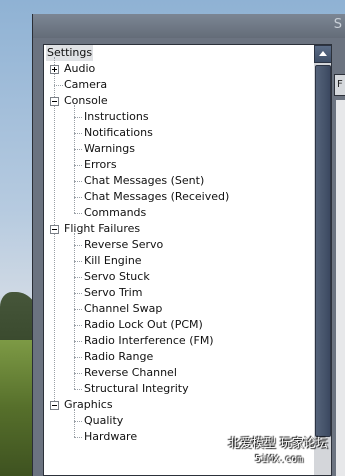 This screenshot has width=345, height=476. What do you see at coordinates (178, 85) in the screenshot?
I see `tree-item-camera: Camera` at bounding box center [178, 85].